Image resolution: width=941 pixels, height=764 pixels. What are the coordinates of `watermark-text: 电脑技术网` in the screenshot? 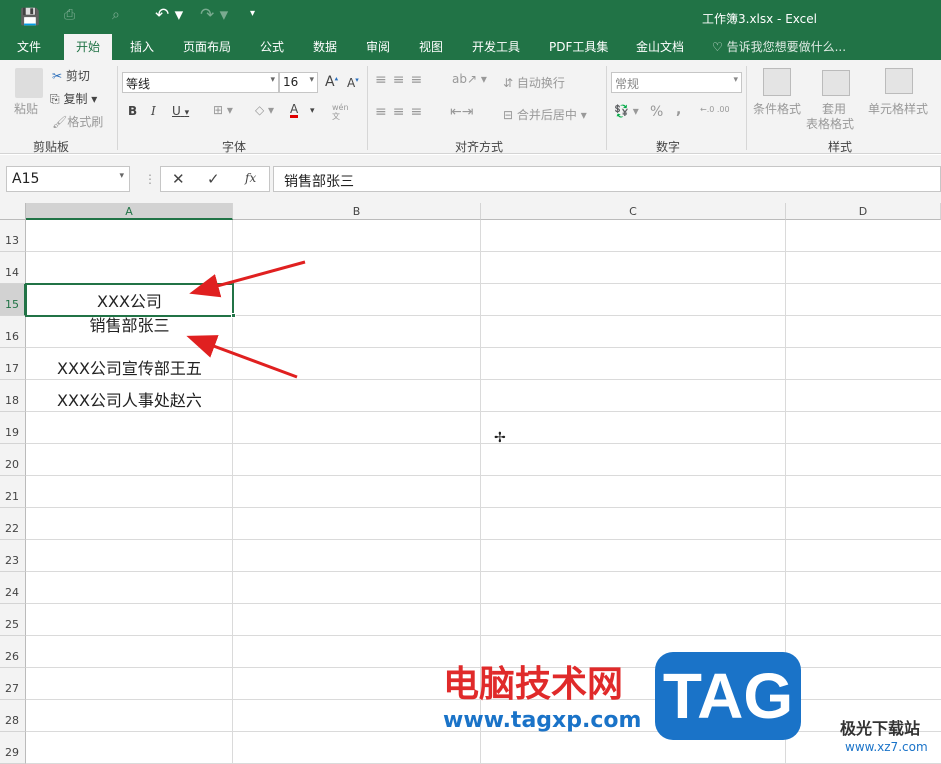 It's located at (533, 684).